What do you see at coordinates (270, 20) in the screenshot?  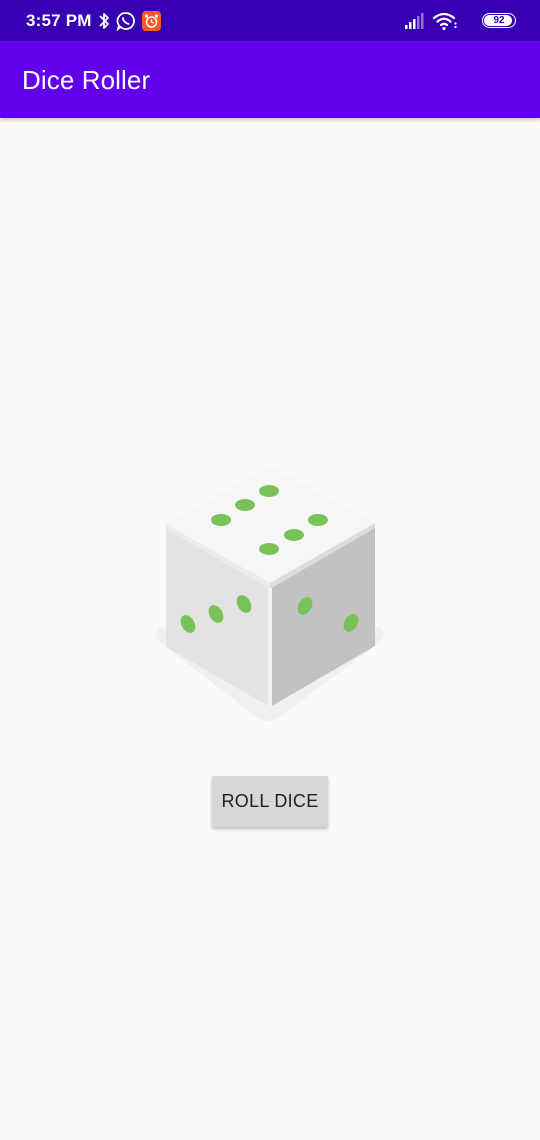 I see `status-bar: 3:57 PM 92` at bounding box center [270, 20].